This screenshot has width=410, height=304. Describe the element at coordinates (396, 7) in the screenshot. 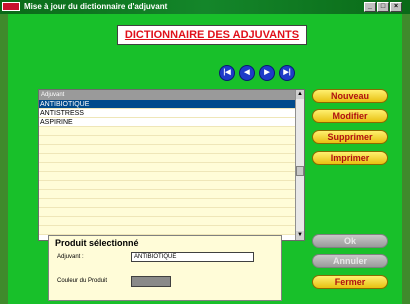

I see `close-icon: ×` at that location.